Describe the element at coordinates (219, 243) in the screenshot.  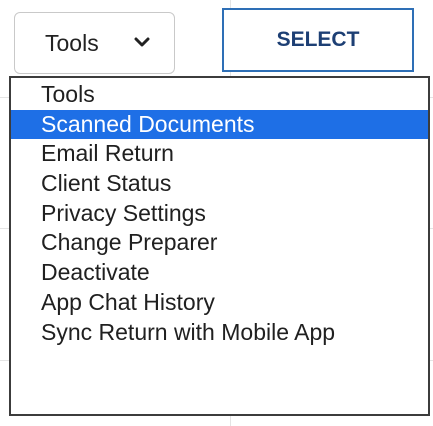
I see `dropdown-option-change-preparer: Change Preparer` at that location.